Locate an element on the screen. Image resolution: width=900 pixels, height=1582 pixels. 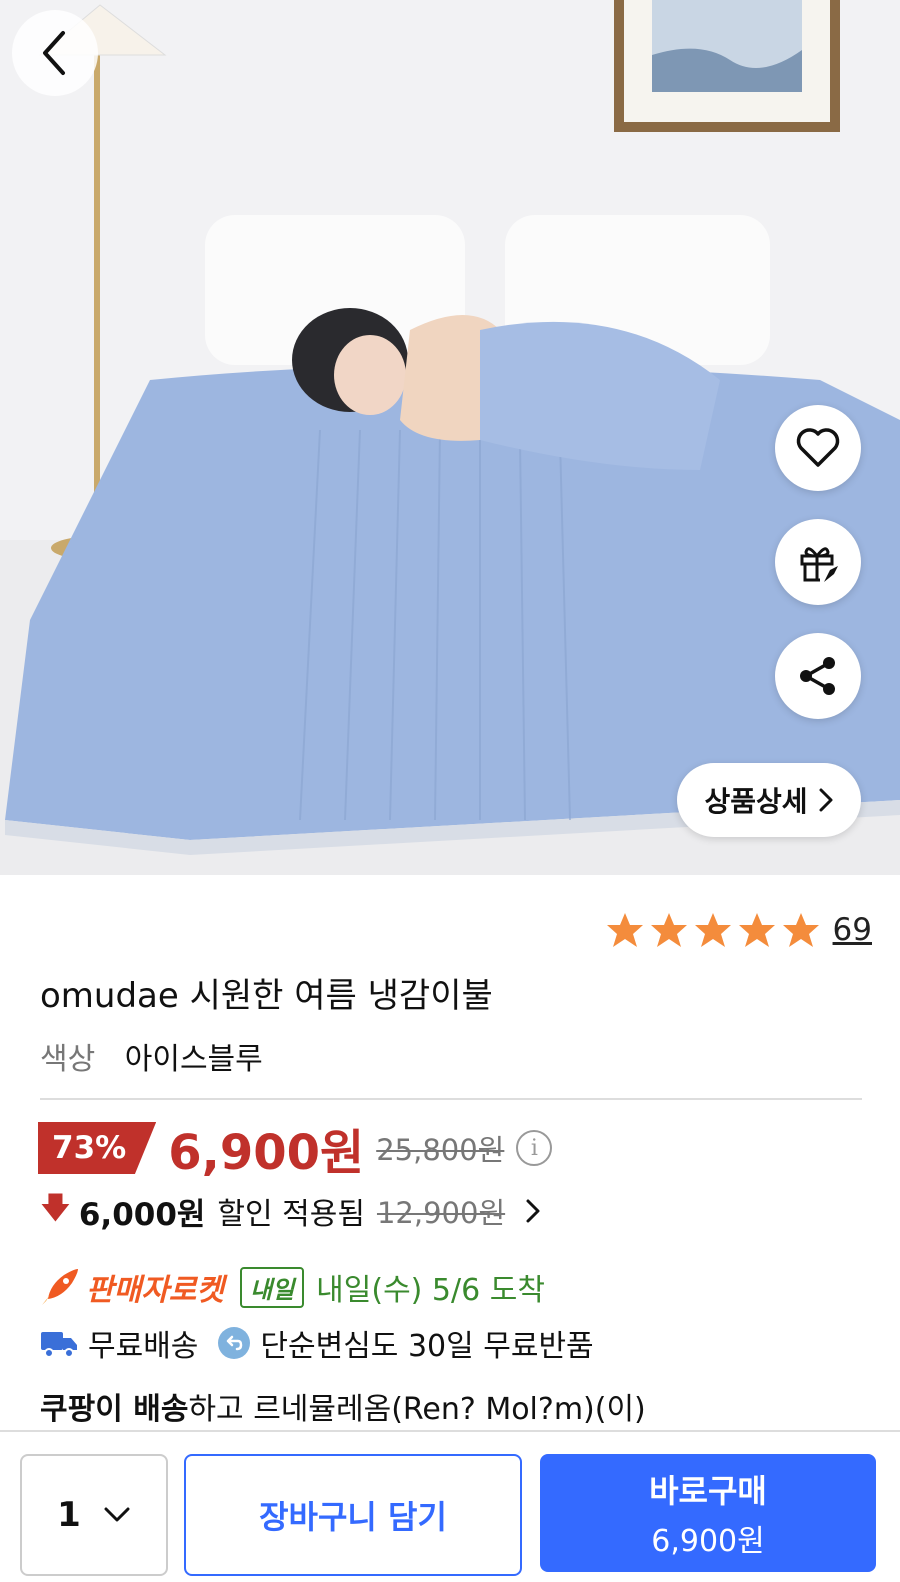
original-price: 25,800원 is located at coordinates (440, 1150).